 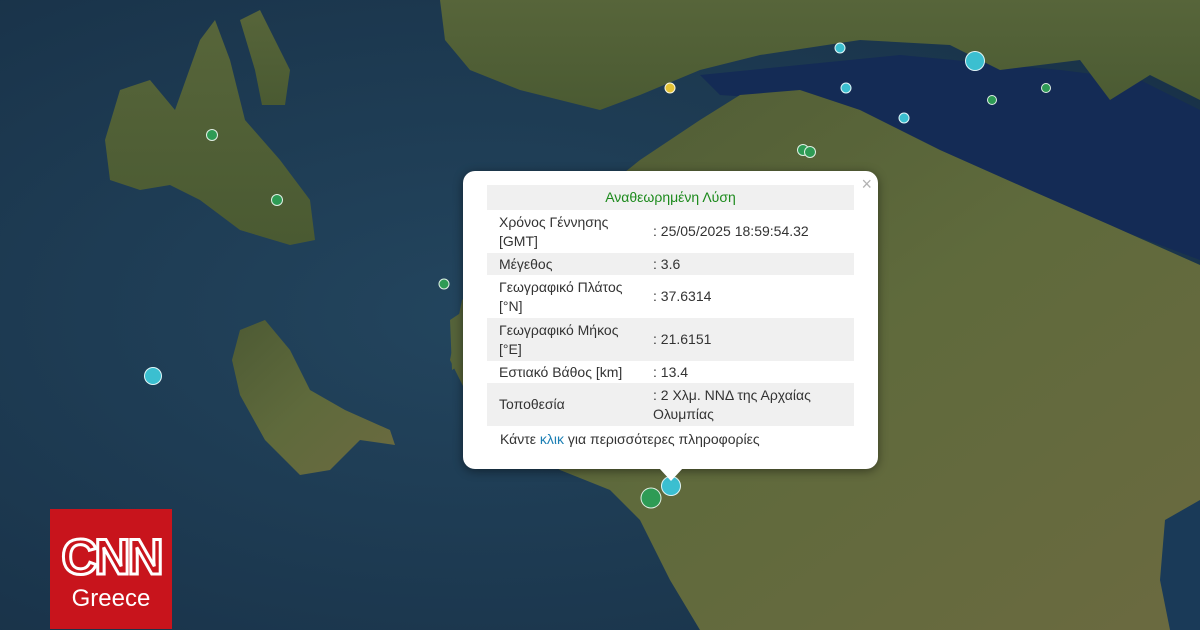 I want to click on row-label: Εστιακό Βάθος [km], so click(x=561, y=371).